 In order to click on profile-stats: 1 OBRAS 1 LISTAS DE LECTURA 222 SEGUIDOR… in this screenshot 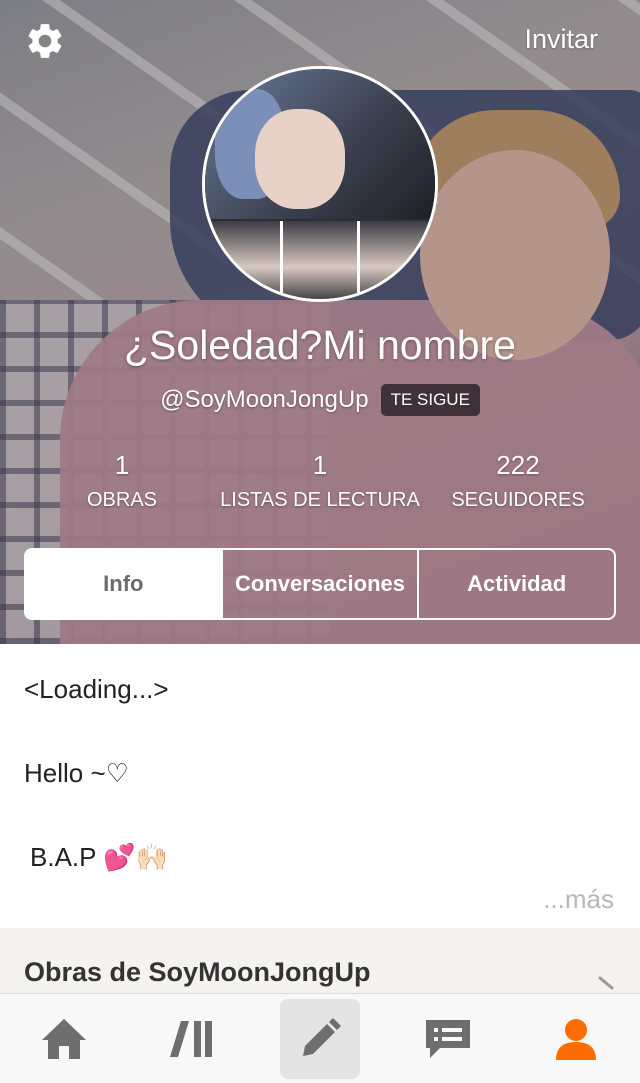, I will do `click(320, 485)`.